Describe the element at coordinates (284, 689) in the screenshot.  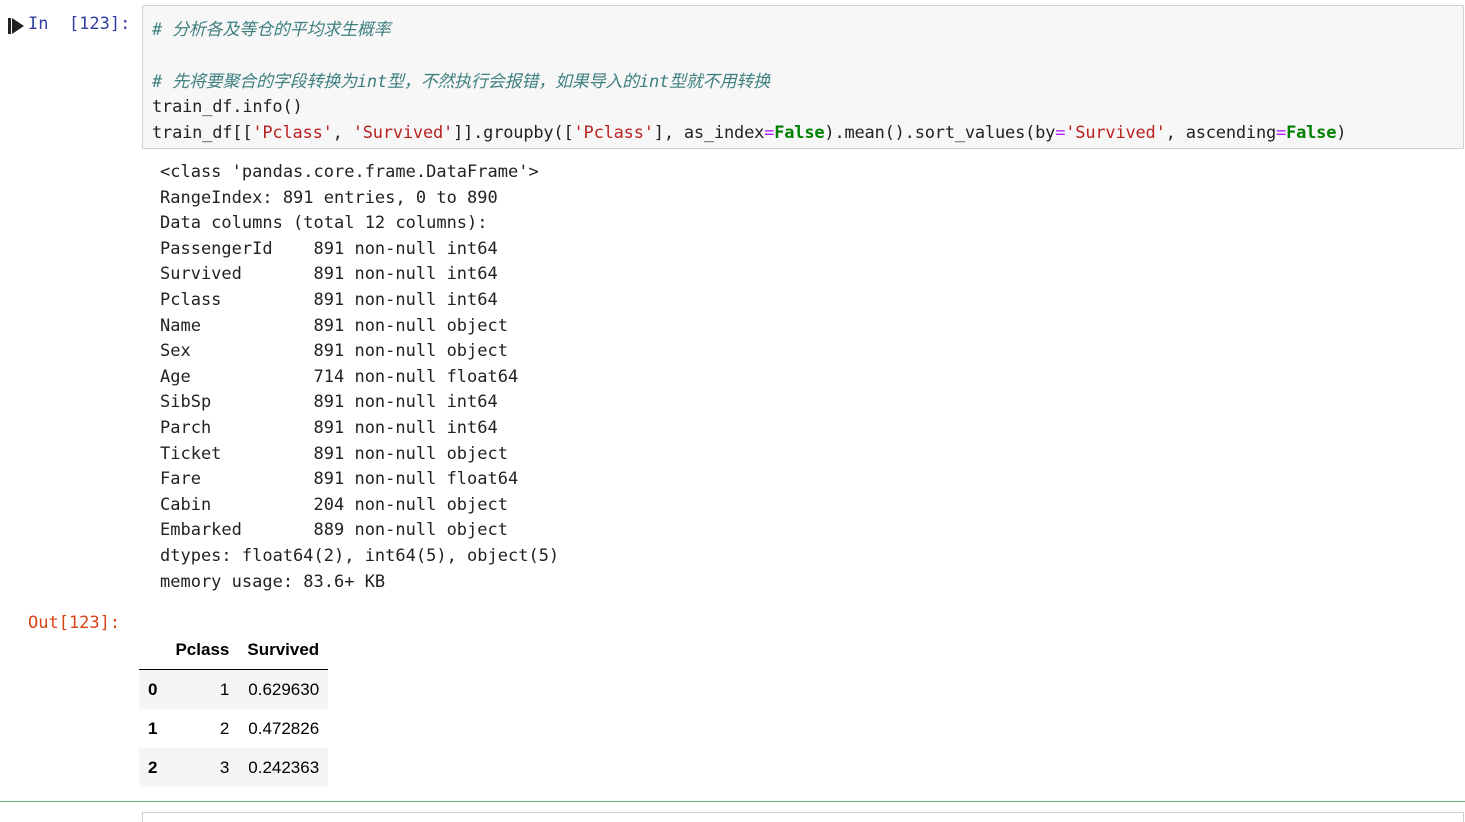
I see `cell-survived: 0.629630` at that location.